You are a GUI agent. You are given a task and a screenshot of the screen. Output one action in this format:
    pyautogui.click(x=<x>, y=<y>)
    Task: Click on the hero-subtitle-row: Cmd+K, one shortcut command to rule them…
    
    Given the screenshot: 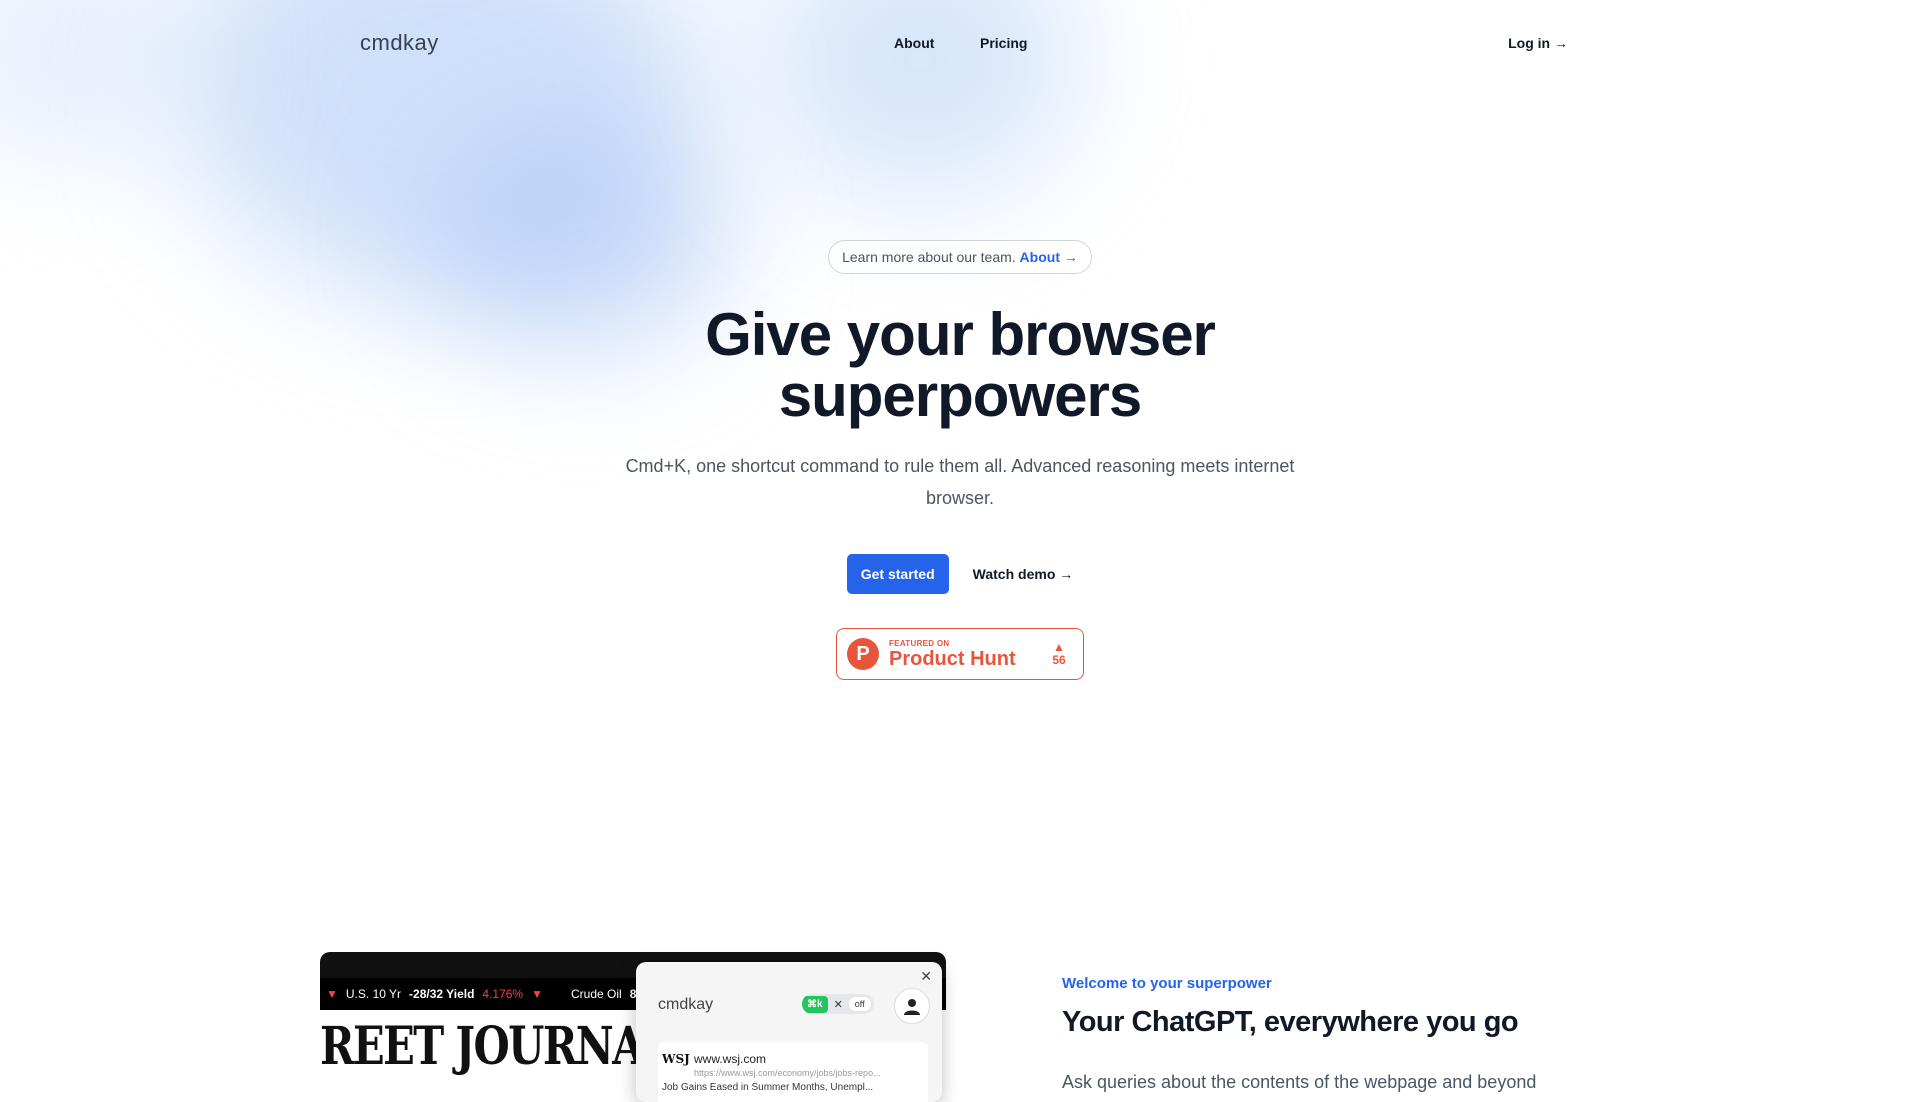 What is the action you would take?
    pyautogui.click(x=960, y=482)
    